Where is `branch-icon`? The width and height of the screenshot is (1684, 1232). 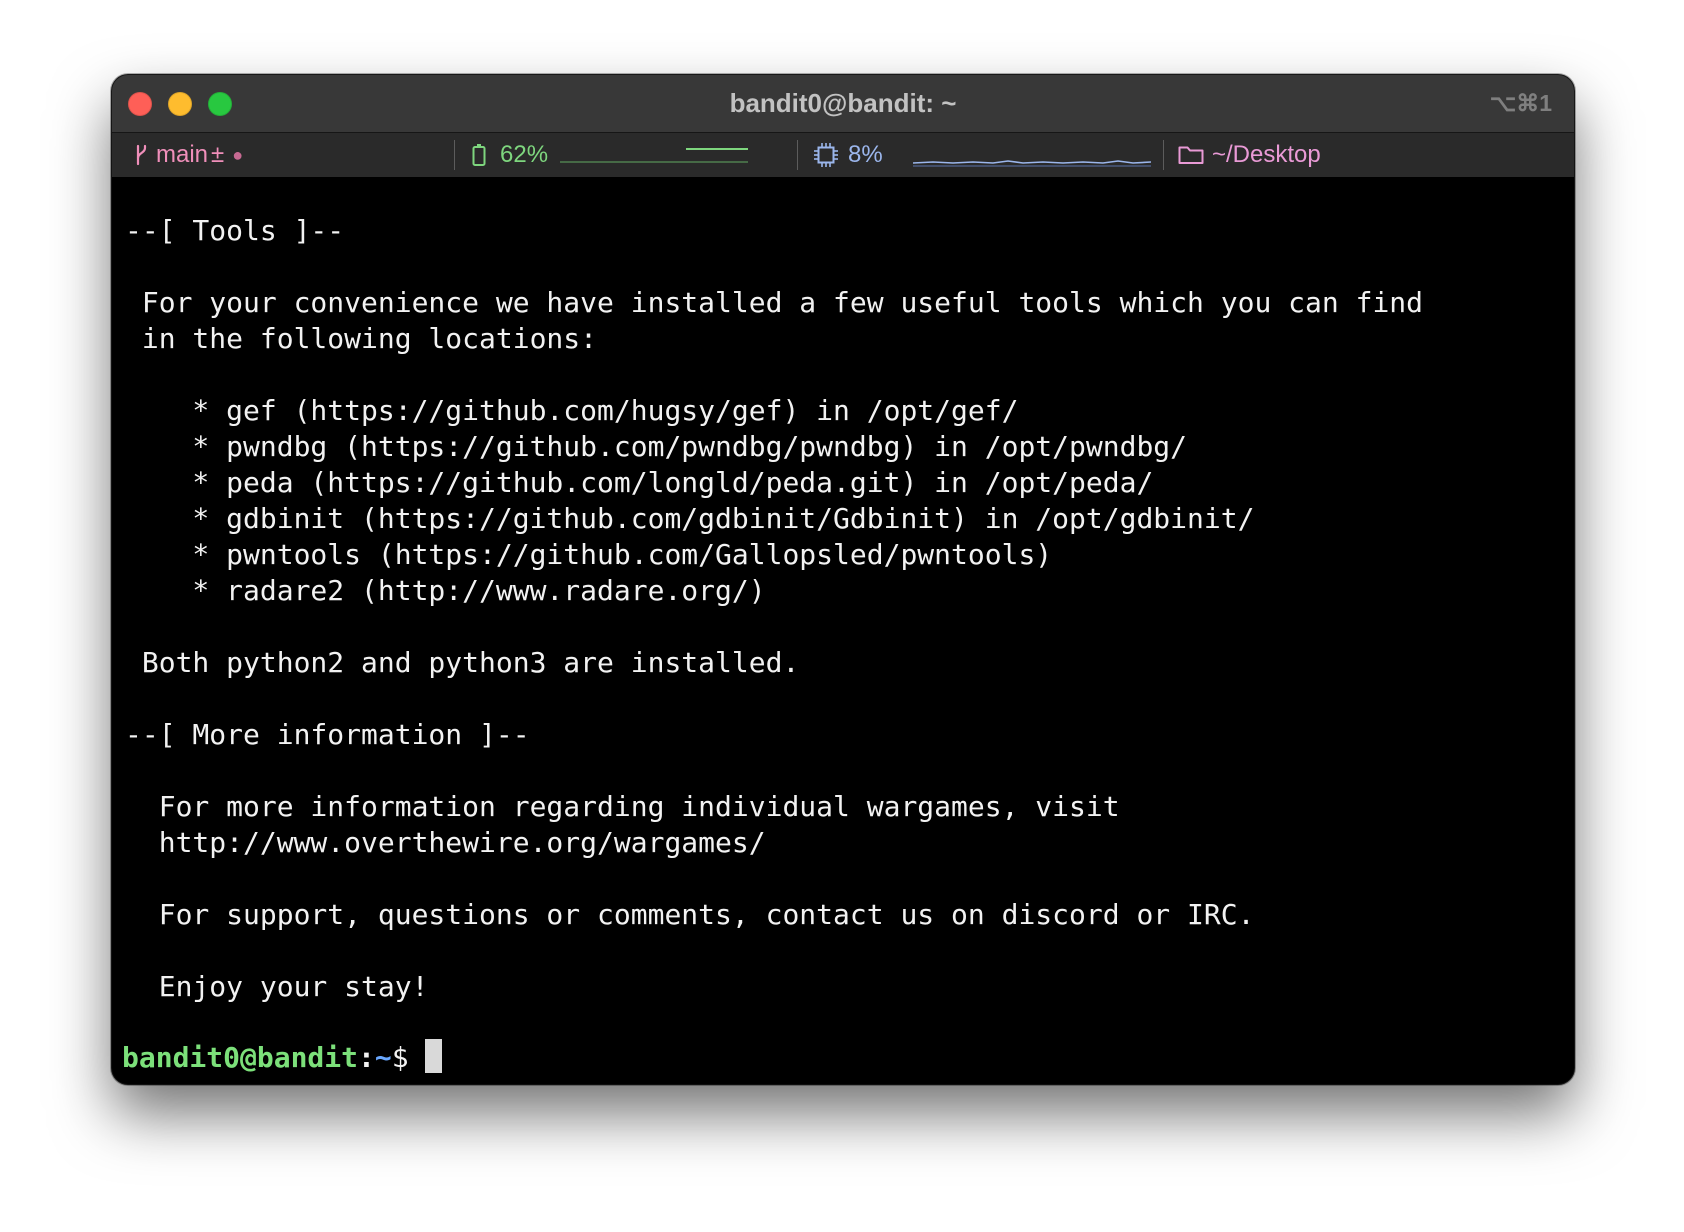
branch-icon is located at coordinates (141, 155).